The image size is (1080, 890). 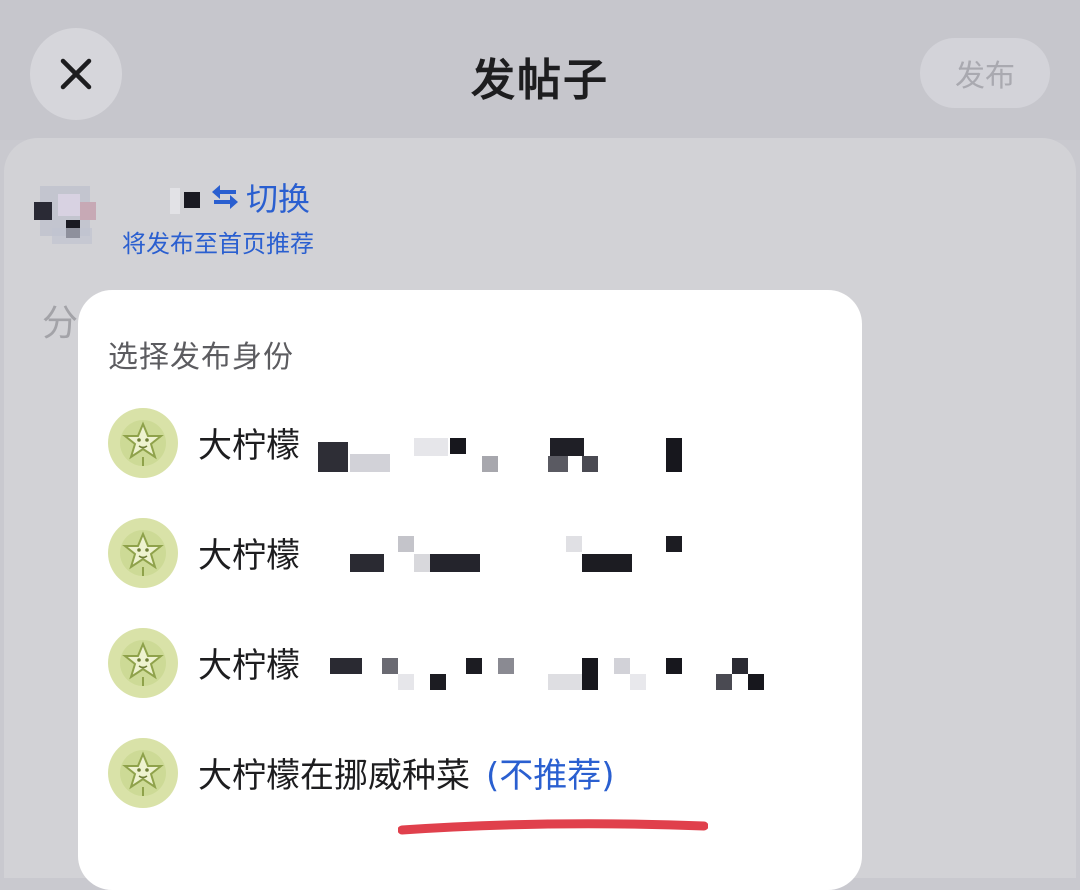 I want to click on identity-option: 大柠檬在挪威种菜 (不推荐), so click(x=478, y=778).